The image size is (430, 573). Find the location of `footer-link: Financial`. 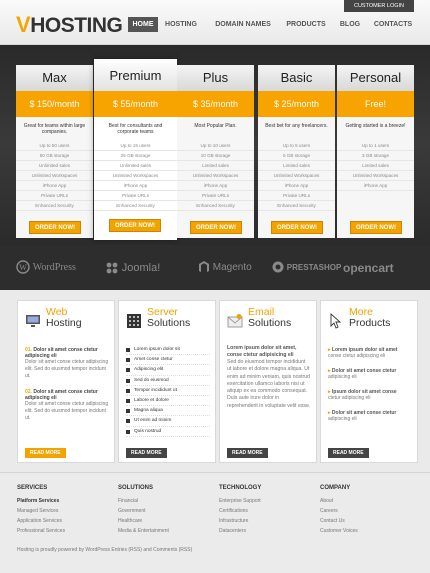

footer-link: Financial is located at coordinates (163, 501).